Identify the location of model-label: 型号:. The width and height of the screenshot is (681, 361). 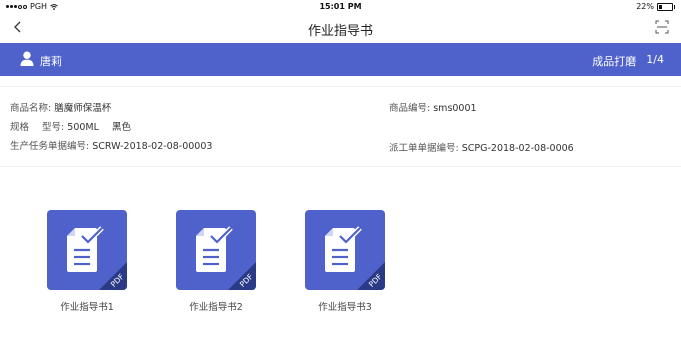
(53, 127).